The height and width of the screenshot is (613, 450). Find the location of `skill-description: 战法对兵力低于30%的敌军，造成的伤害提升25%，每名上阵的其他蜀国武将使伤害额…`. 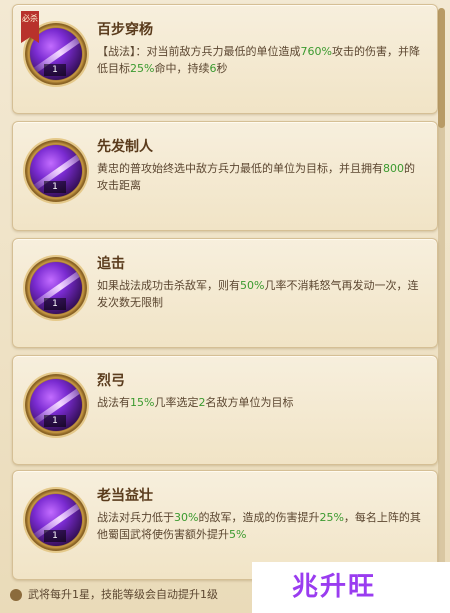

skill-description: 战法对兵力低于30%的敌军，造成的伤害提升25%，每名上阵的其他蜀国武将使伤害额… is located at coordinates (260, 526).